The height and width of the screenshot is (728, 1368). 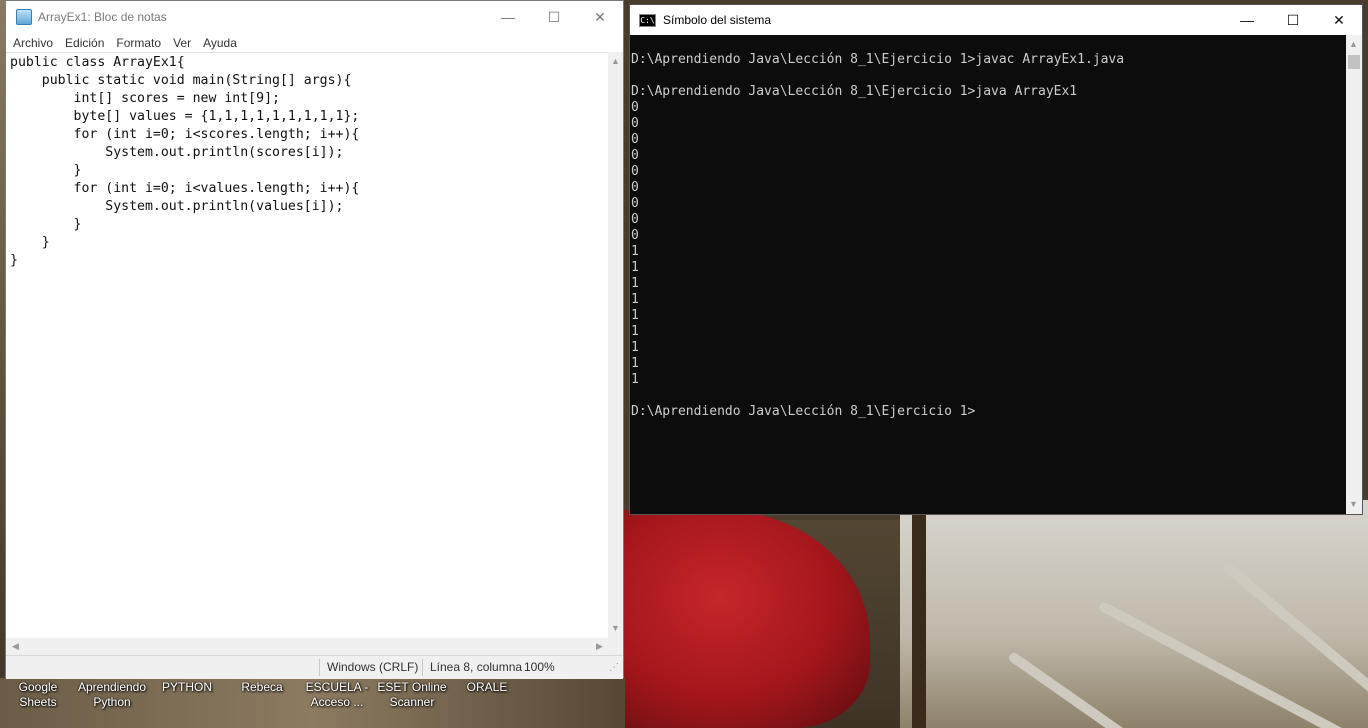 What do you see at coordinates (138, 43) in the screenshot?
I see `menu-formato: Formato` at bounding box center [138, 43].